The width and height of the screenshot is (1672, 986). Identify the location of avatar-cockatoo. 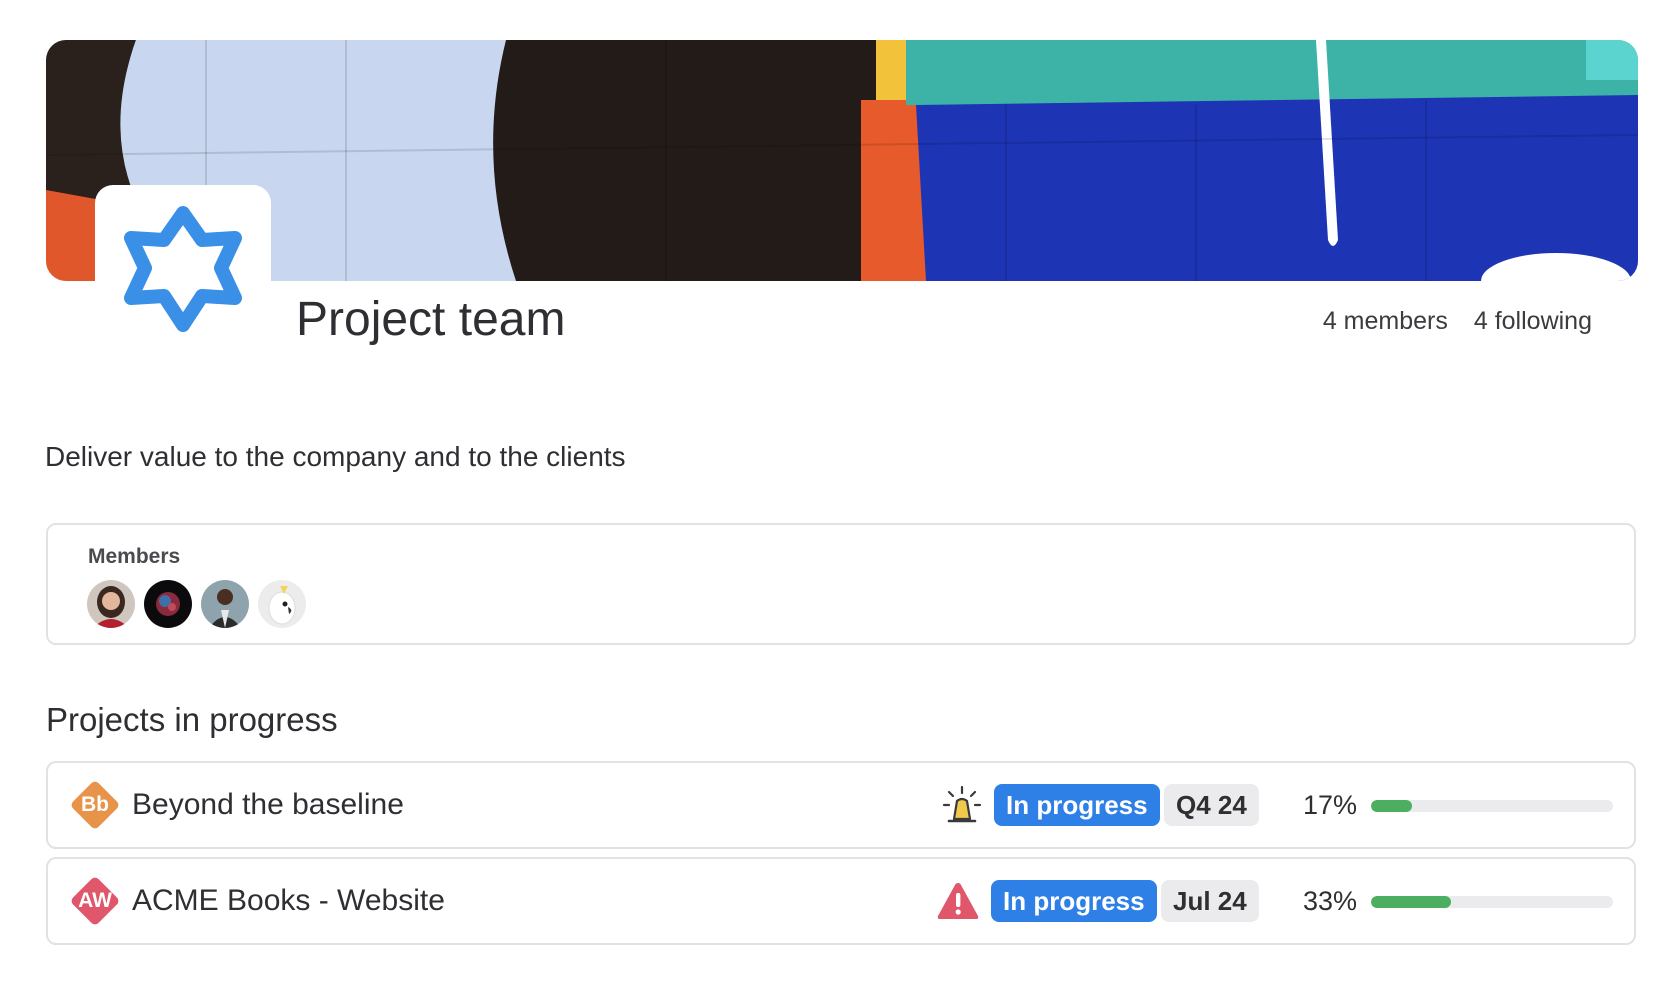
(282, 604).